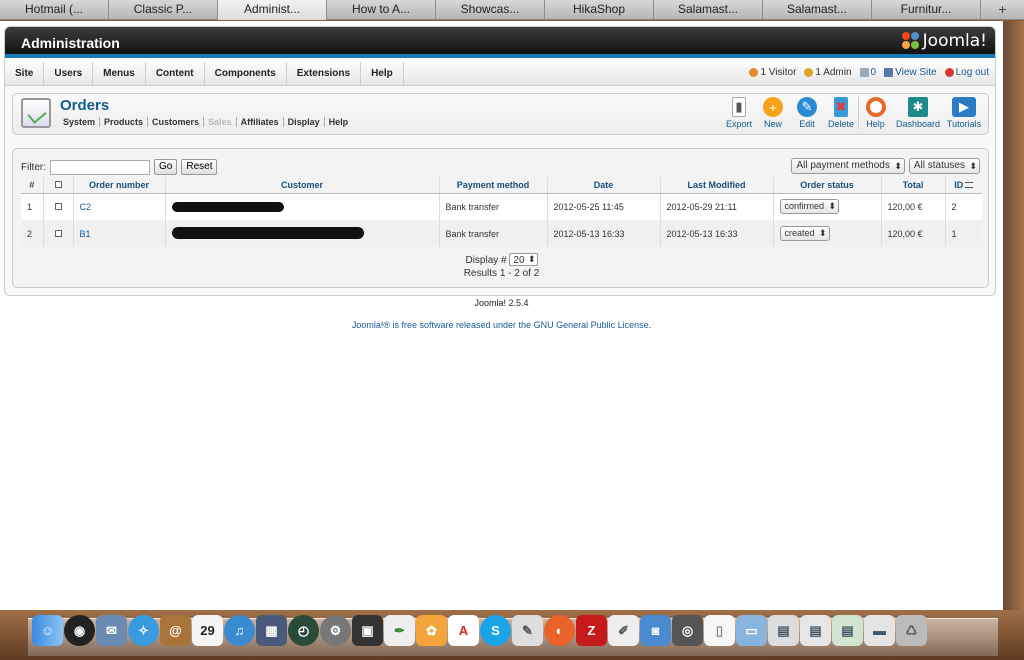  What do you see at coordinates (716, 185) in the screenshot?
I see `col-modified: Last Modified` at bounding box center [716, 185].